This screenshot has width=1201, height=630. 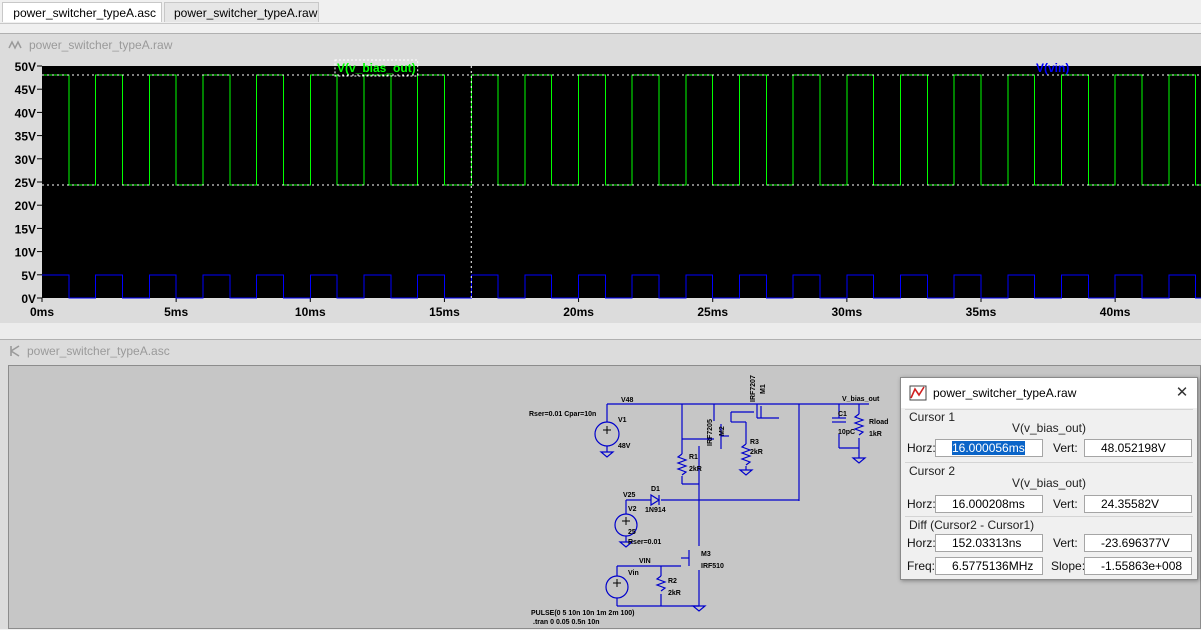 I want to click on label-d1-part: 1N914, so click(x=655, y=510).